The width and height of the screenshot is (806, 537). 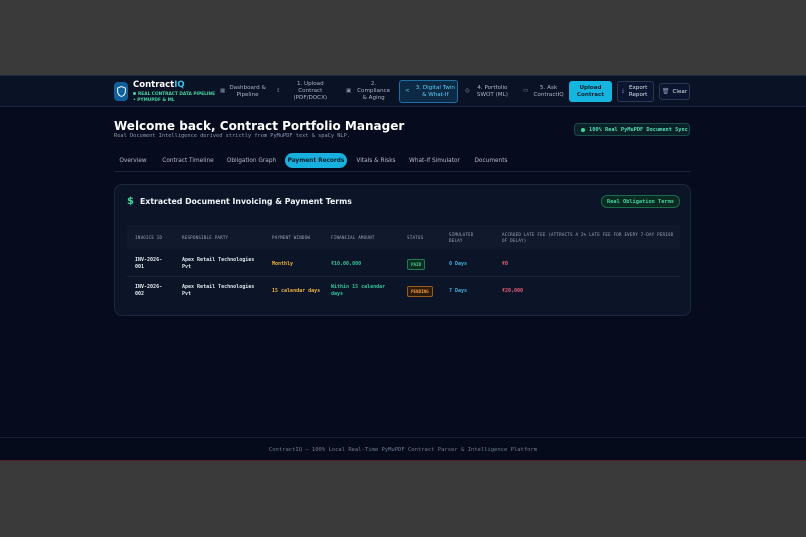 I want to click on financial-amount: ₹10,00,000, so click(x=346, y=263).